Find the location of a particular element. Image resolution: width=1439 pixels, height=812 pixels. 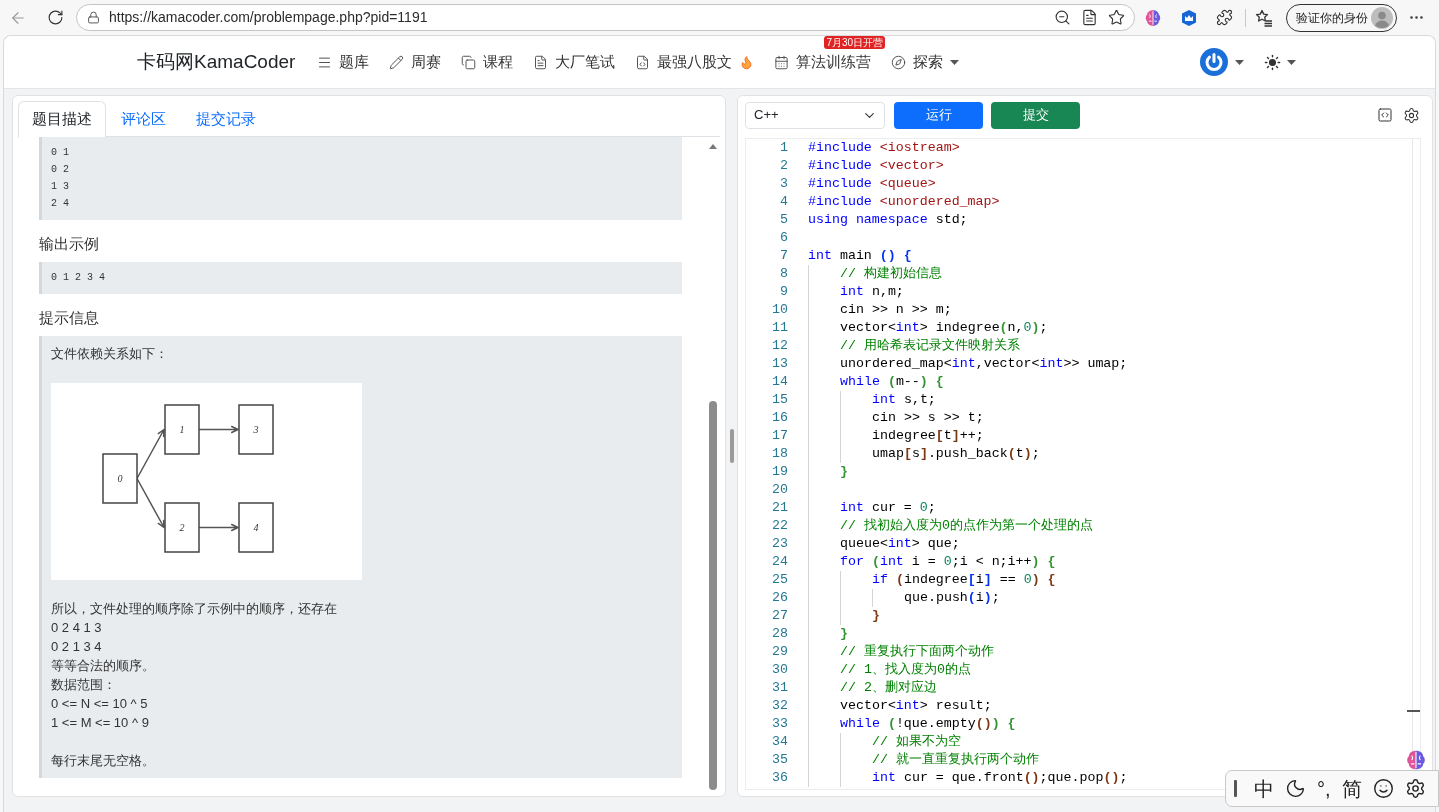

crown-icon is located at coordinates (1189, 17).